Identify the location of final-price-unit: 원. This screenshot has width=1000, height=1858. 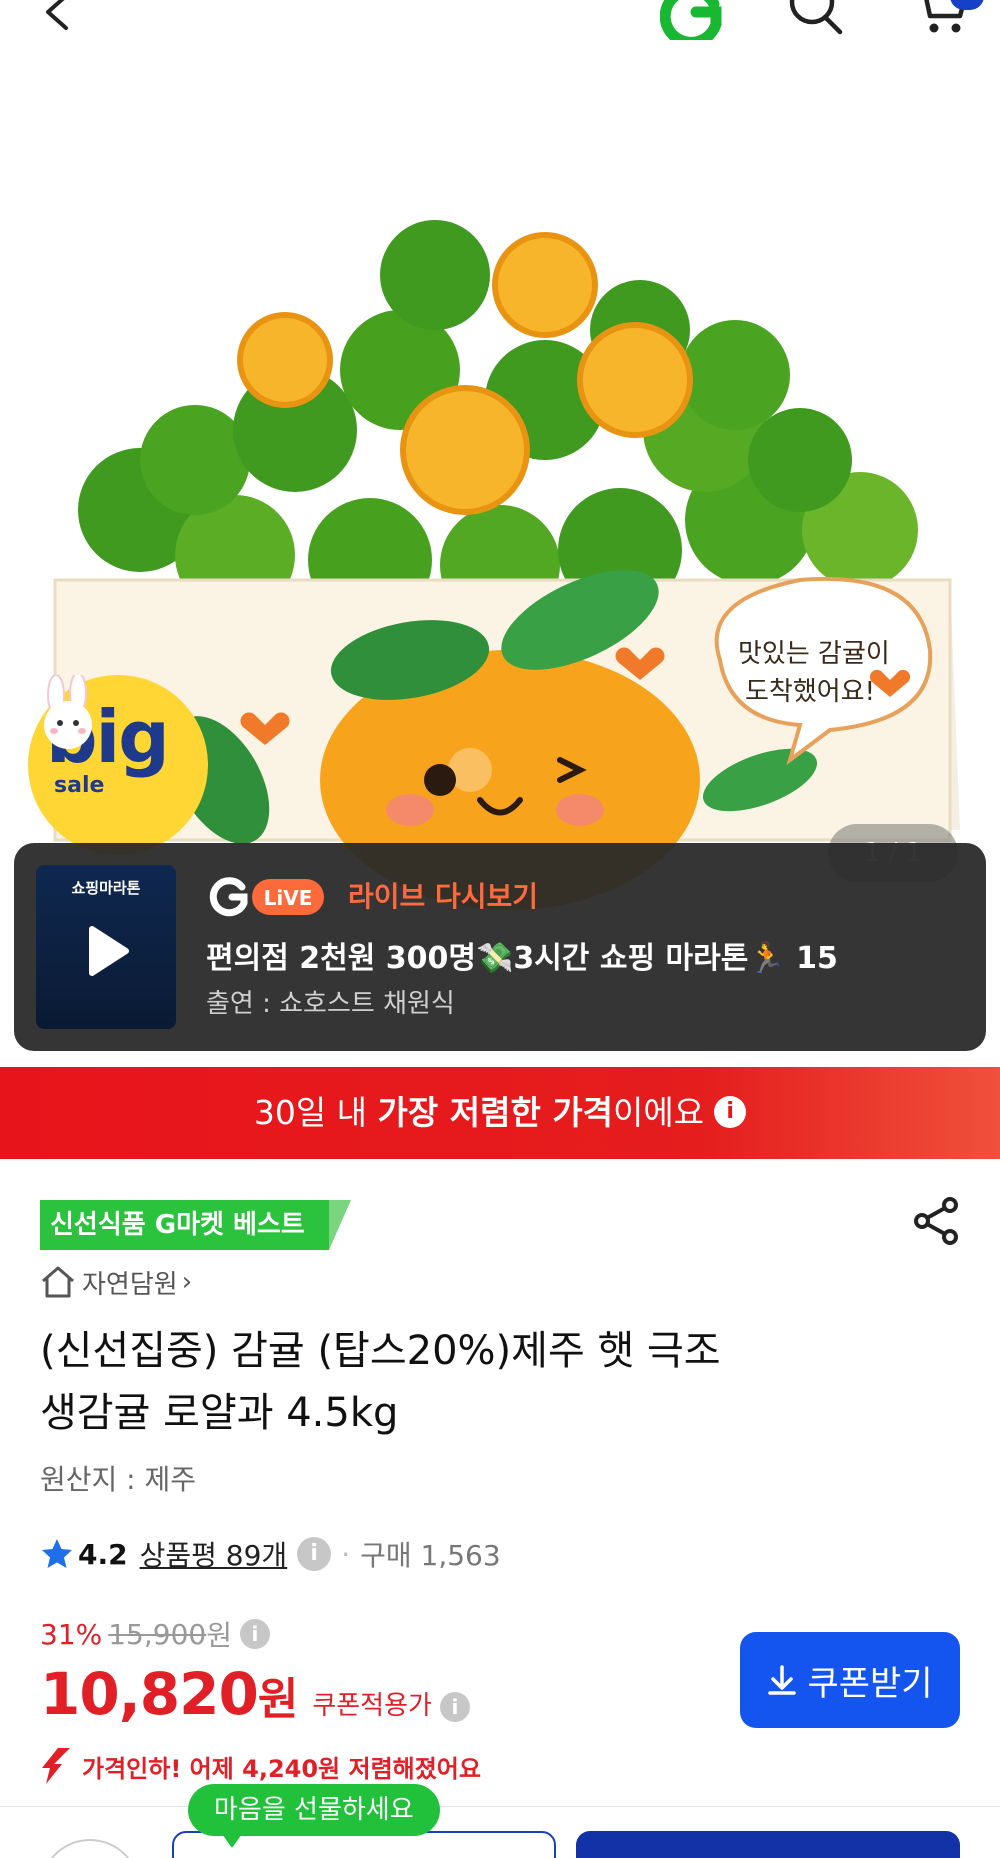
(278, 1699).